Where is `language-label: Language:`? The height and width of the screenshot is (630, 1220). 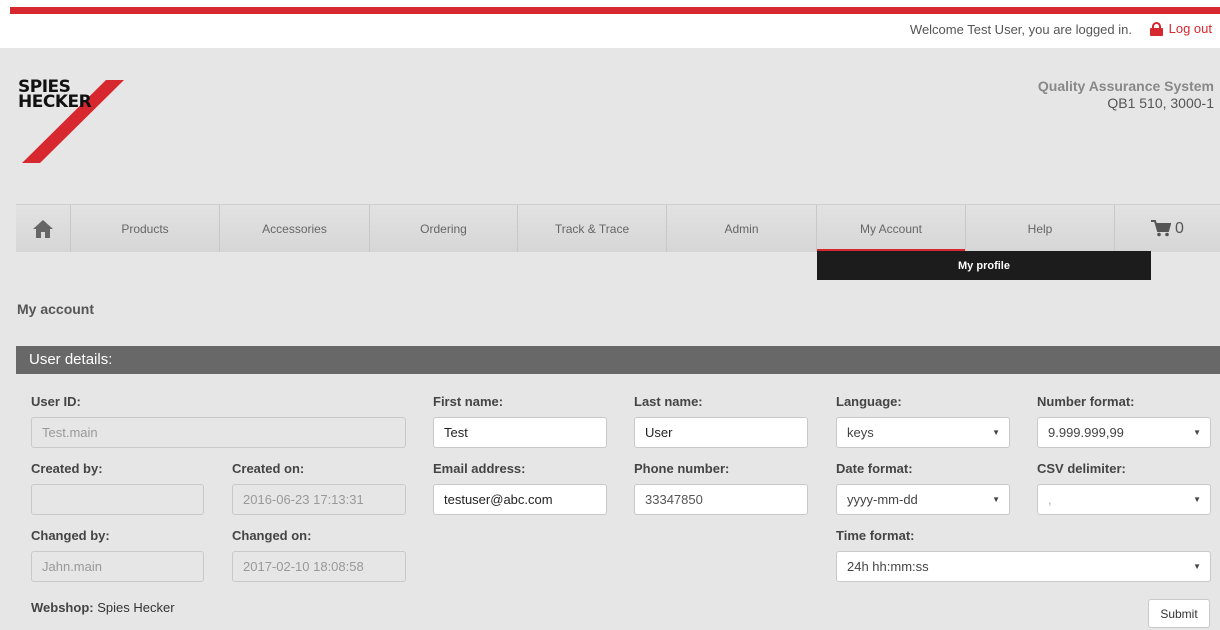 language-label: Language: is located at coordinates (869, 401).